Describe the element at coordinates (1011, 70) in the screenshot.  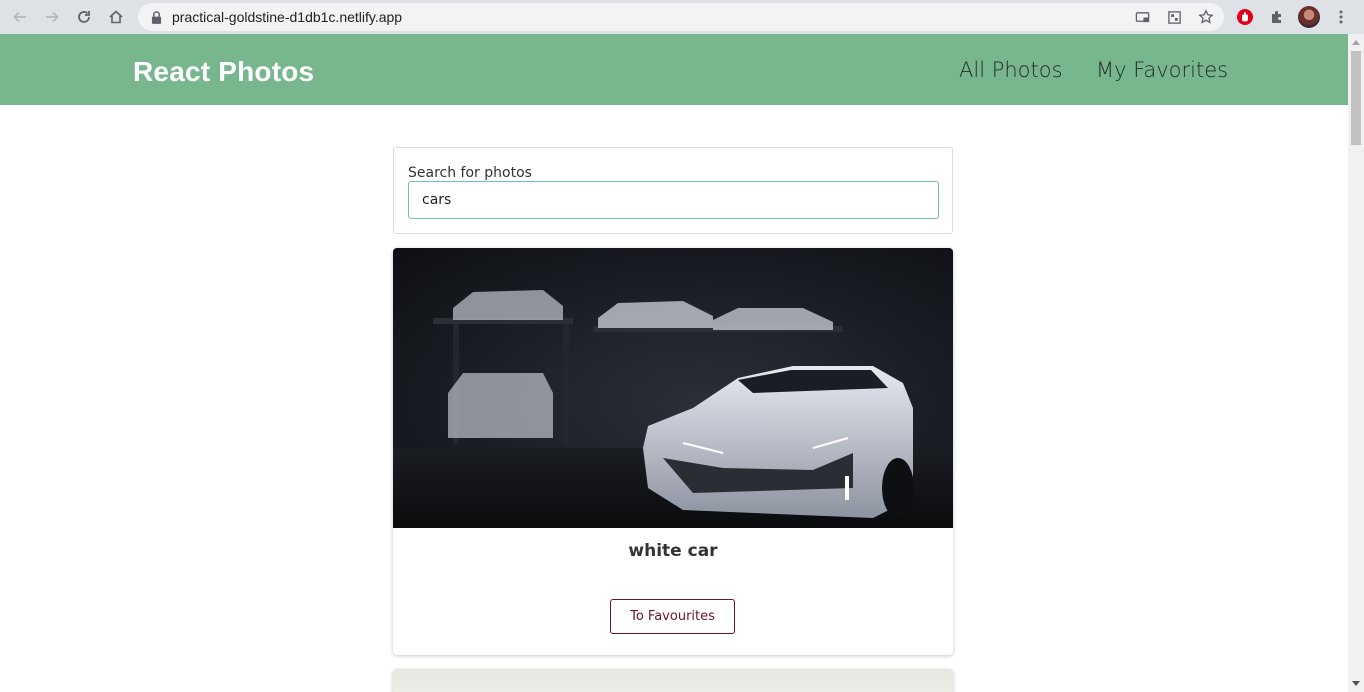
I see `nav-all-photos: All Photos` at that location.